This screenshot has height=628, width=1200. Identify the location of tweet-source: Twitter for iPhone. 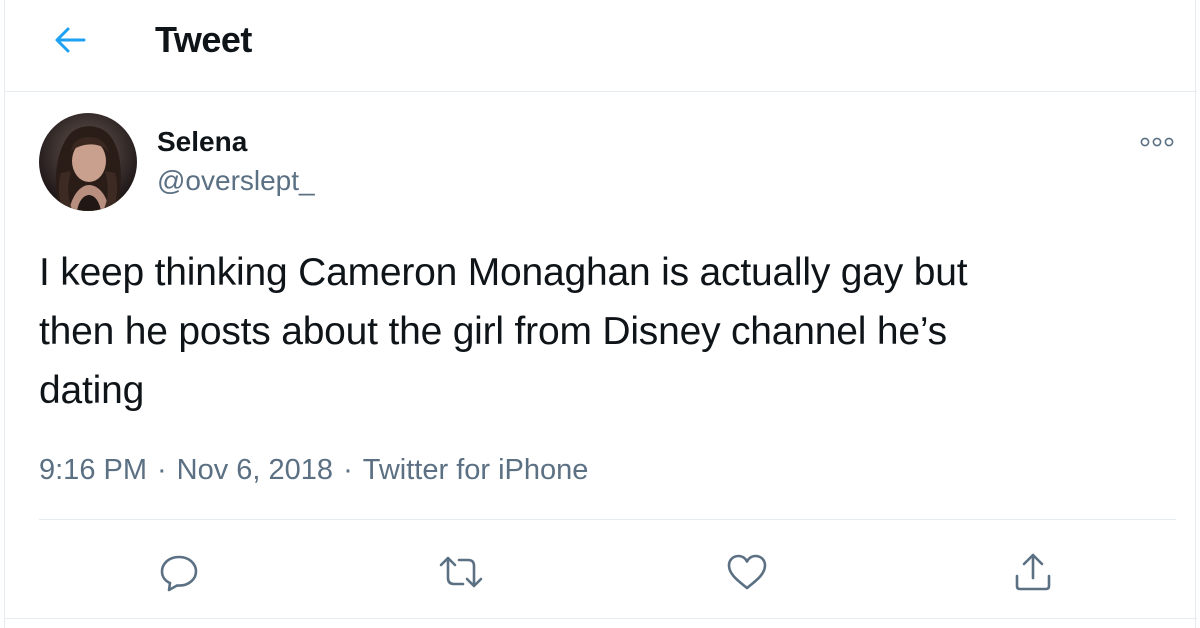
(476, 470).